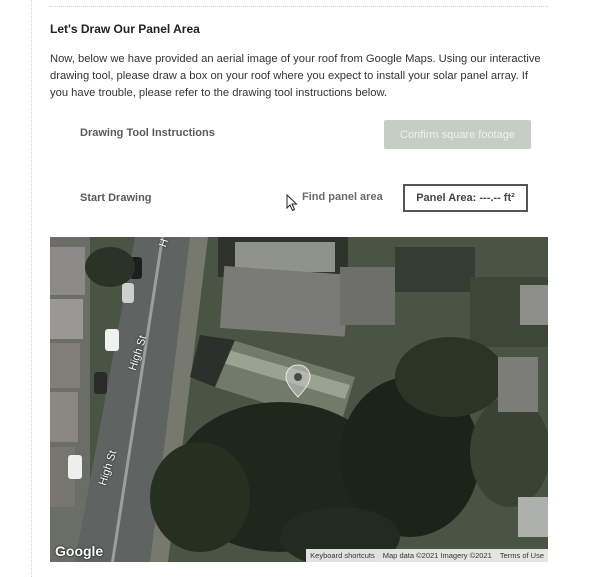 This screenshot has height=577, width=600. What do you see at coordinates (437, 555) in the screenshot?
I see `map-data-credit: Map data ©2021 Imagery ©2021` at bounding box center [437, 555].